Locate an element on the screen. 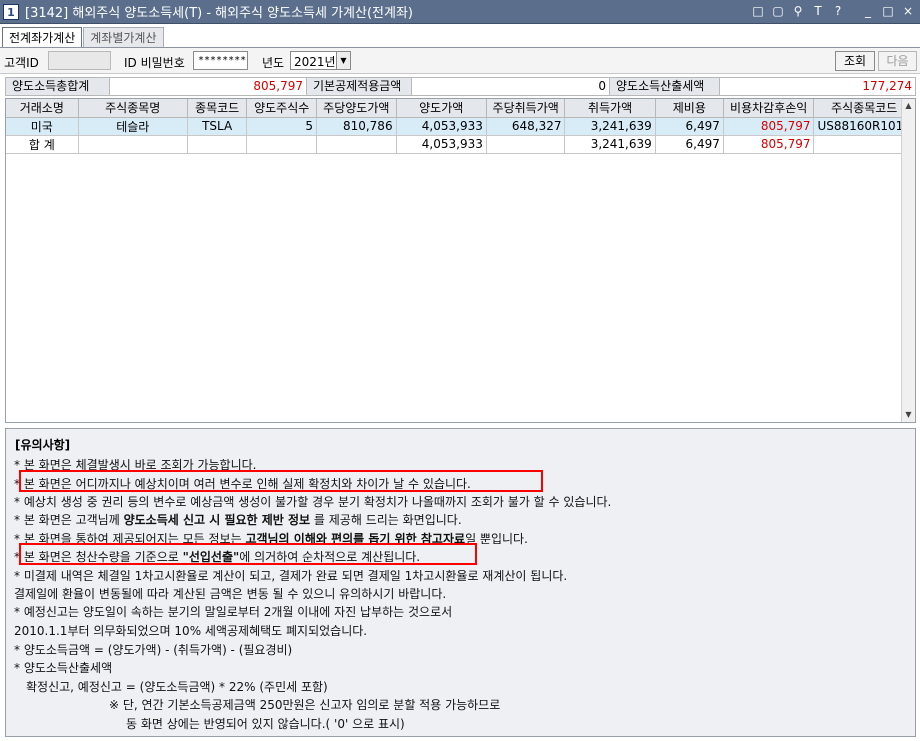 This screenshot has width=920, height=741. total-gain-label: 양도소득총합계 is located at coordinates (58, 86).